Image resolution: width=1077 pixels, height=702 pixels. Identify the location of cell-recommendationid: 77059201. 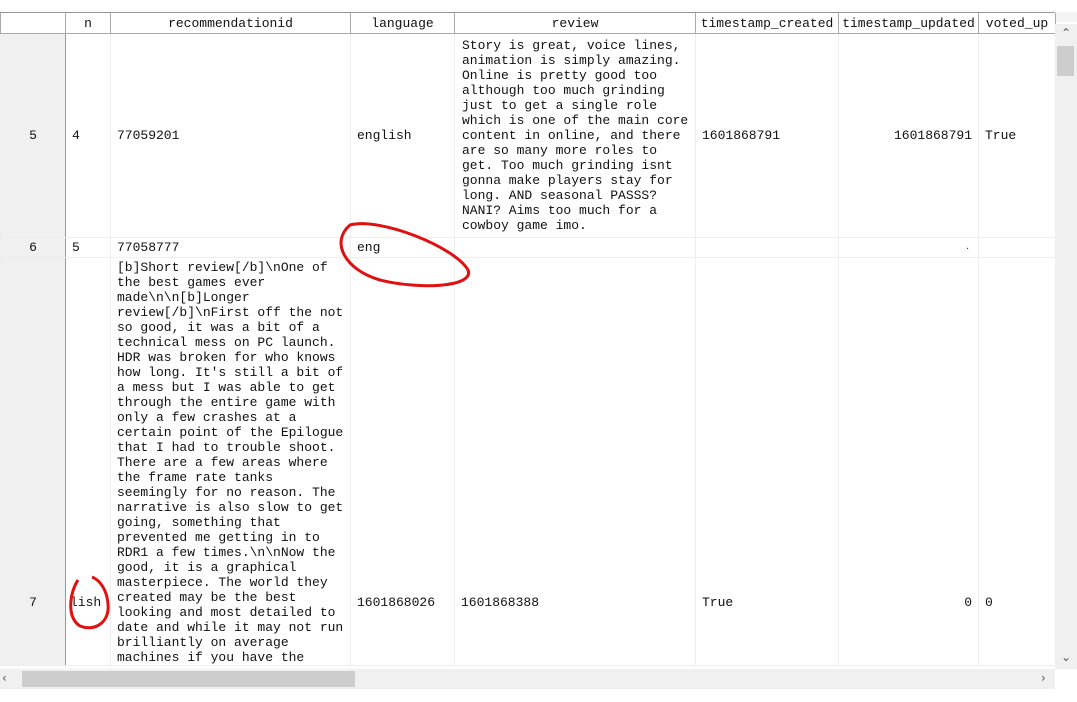
(230, 135).